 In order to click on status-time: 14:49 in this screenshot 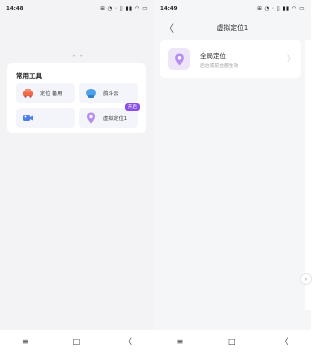, I will do `click(169, 9)`.